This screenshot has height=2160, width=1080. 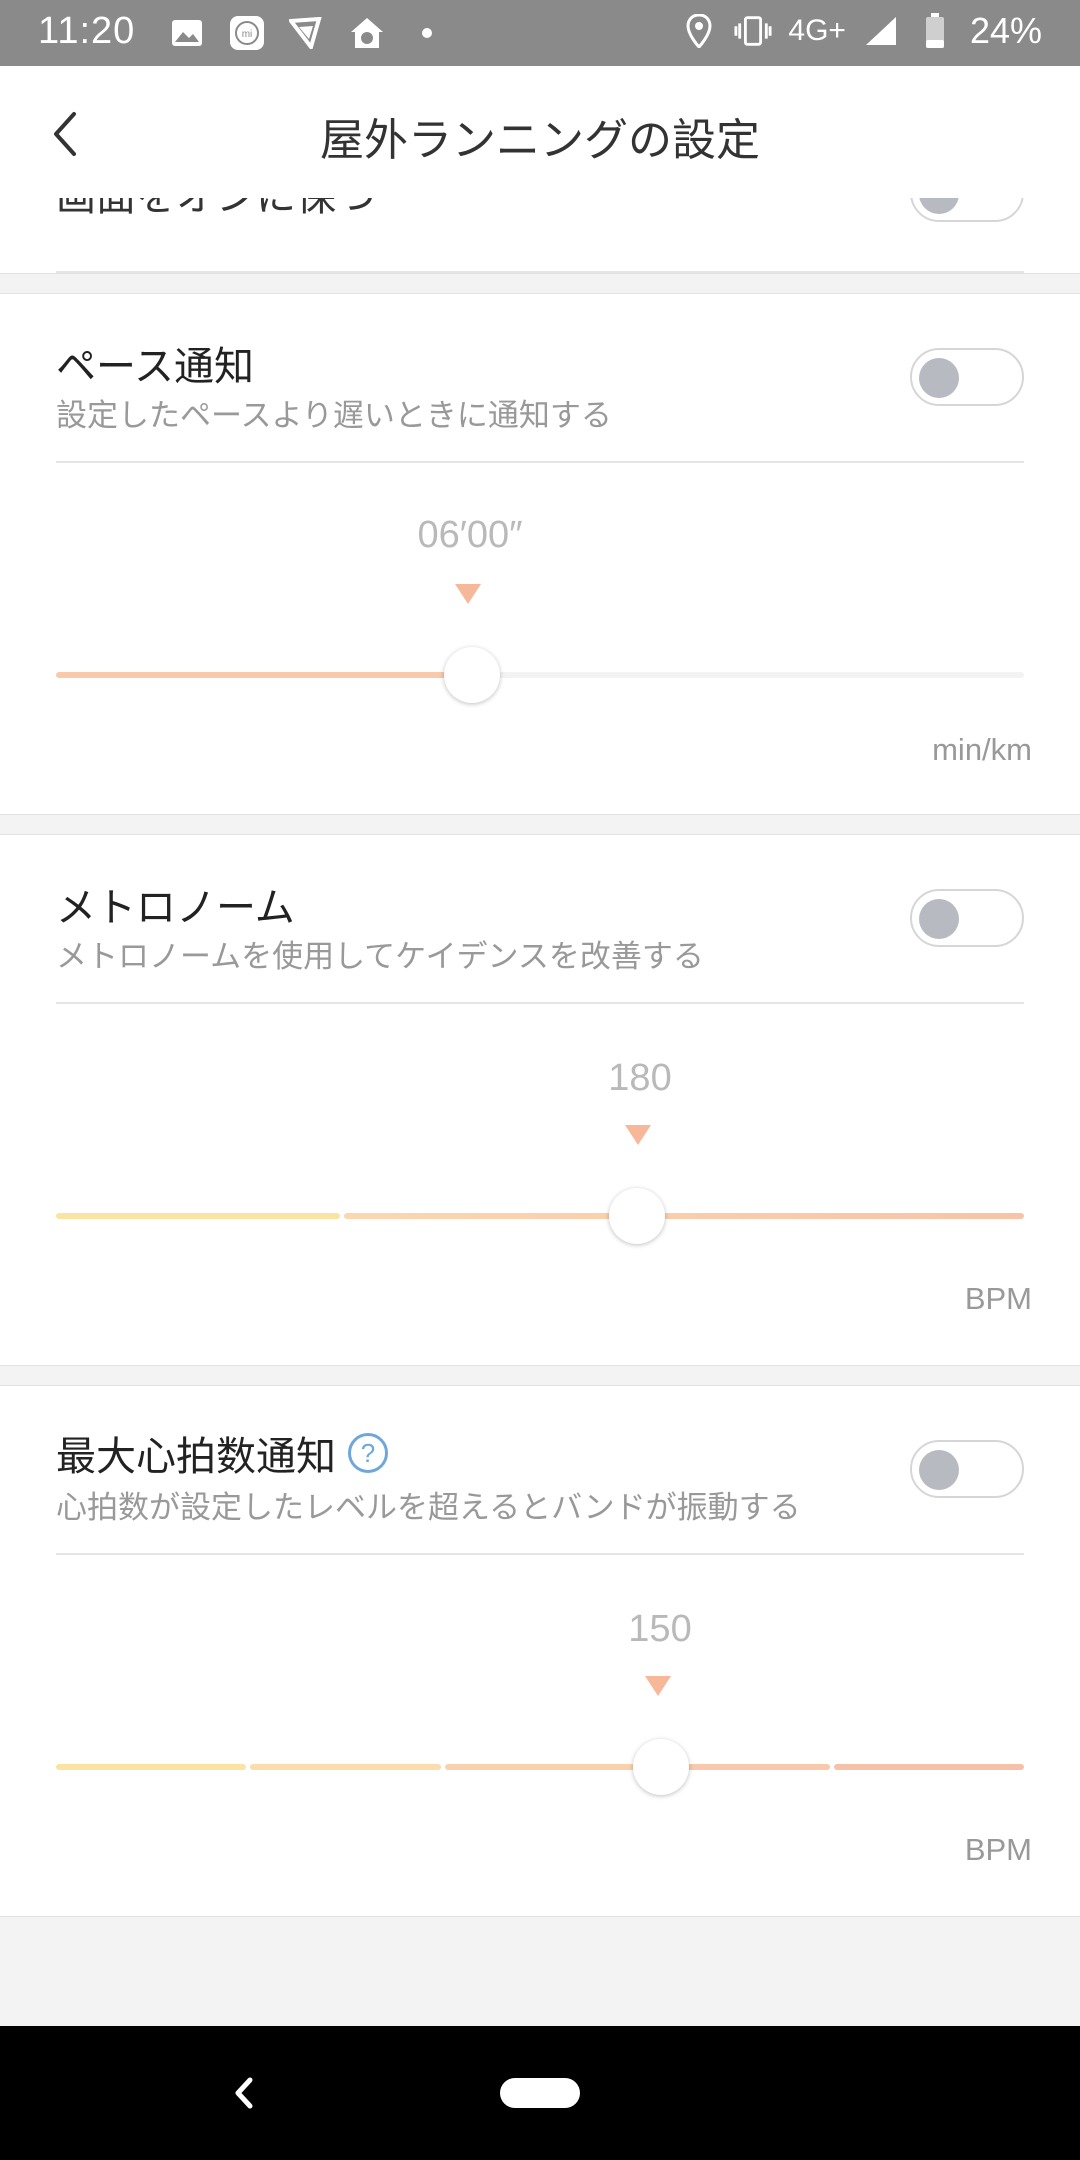 I want to click on metronome-slider-track, so click(x=540, y=1216).